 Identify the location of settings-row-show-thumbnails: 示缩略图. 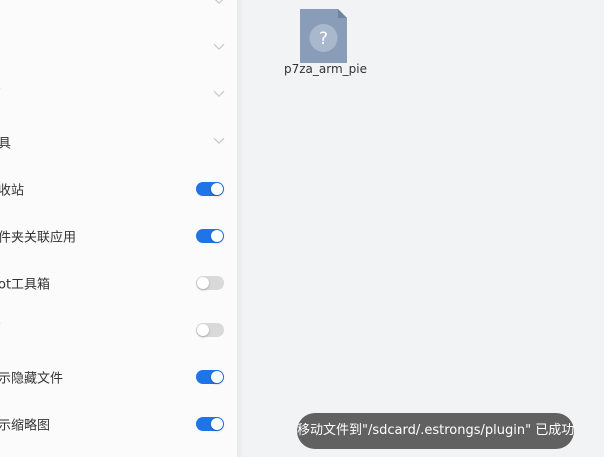
(118, 424).